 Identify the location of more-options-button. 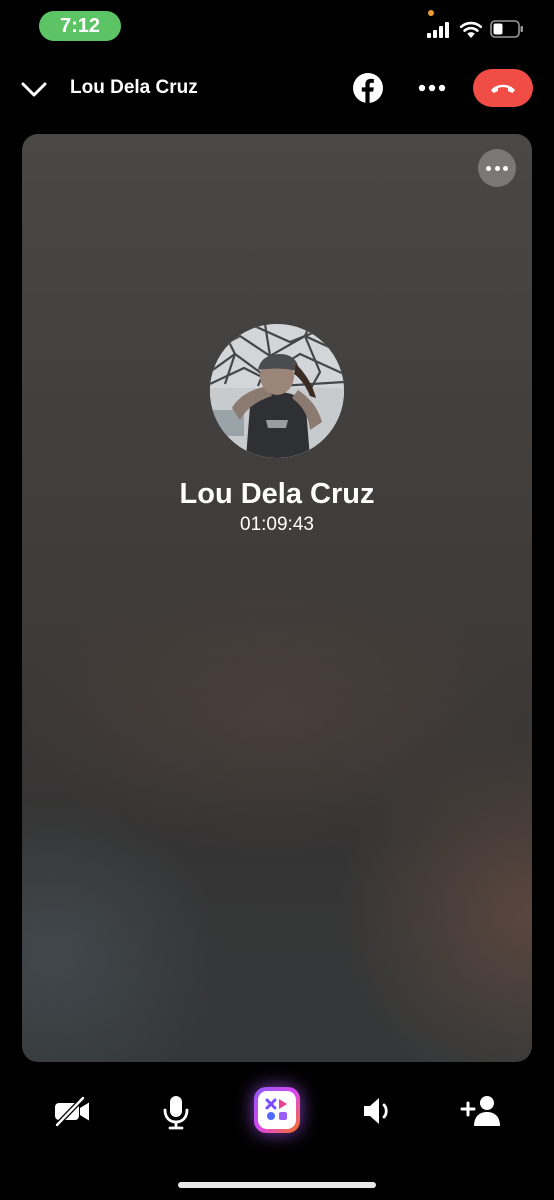
(432, 88).